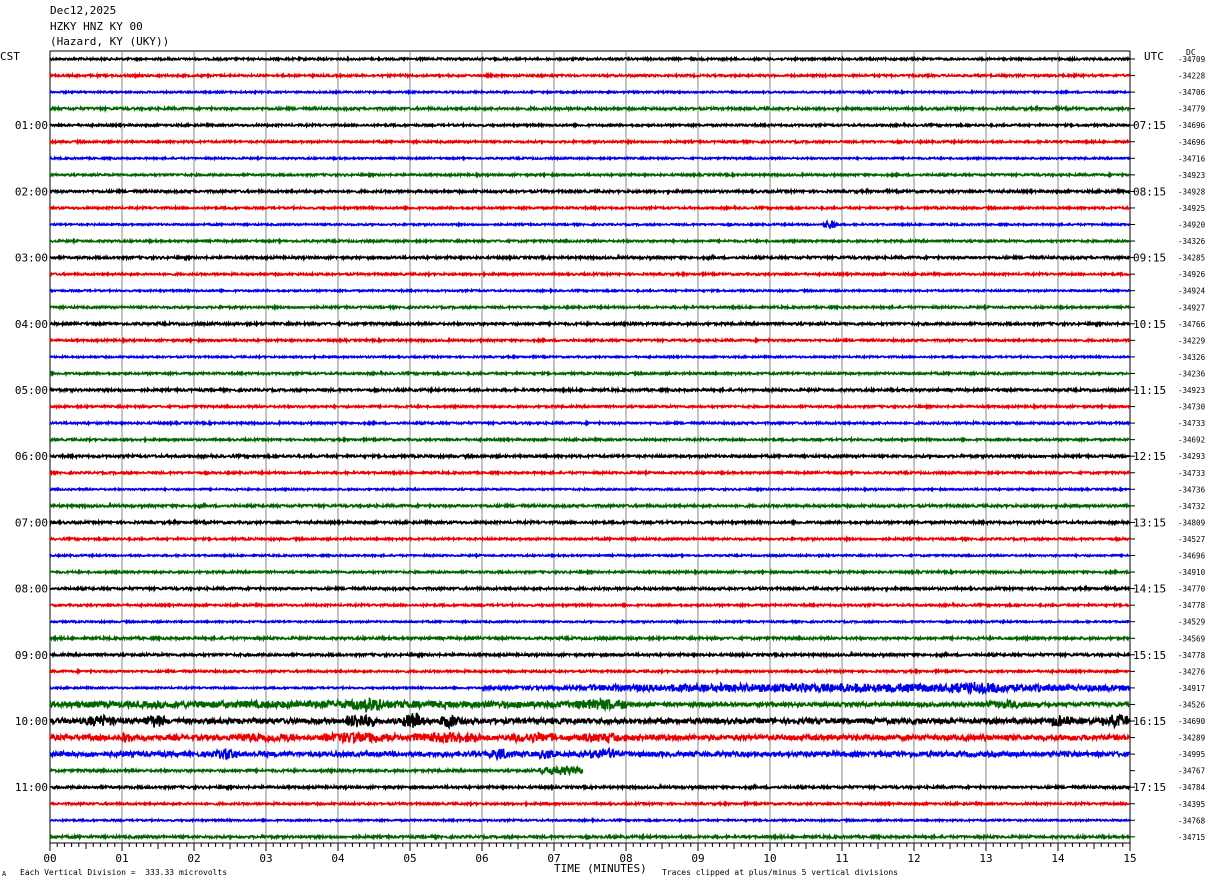 The height and width of the screenshot is (886, 1210). Describe the element at coordinates (1191, 208) in the screenshot. I see `dc-offset-label: -34925` at that location.